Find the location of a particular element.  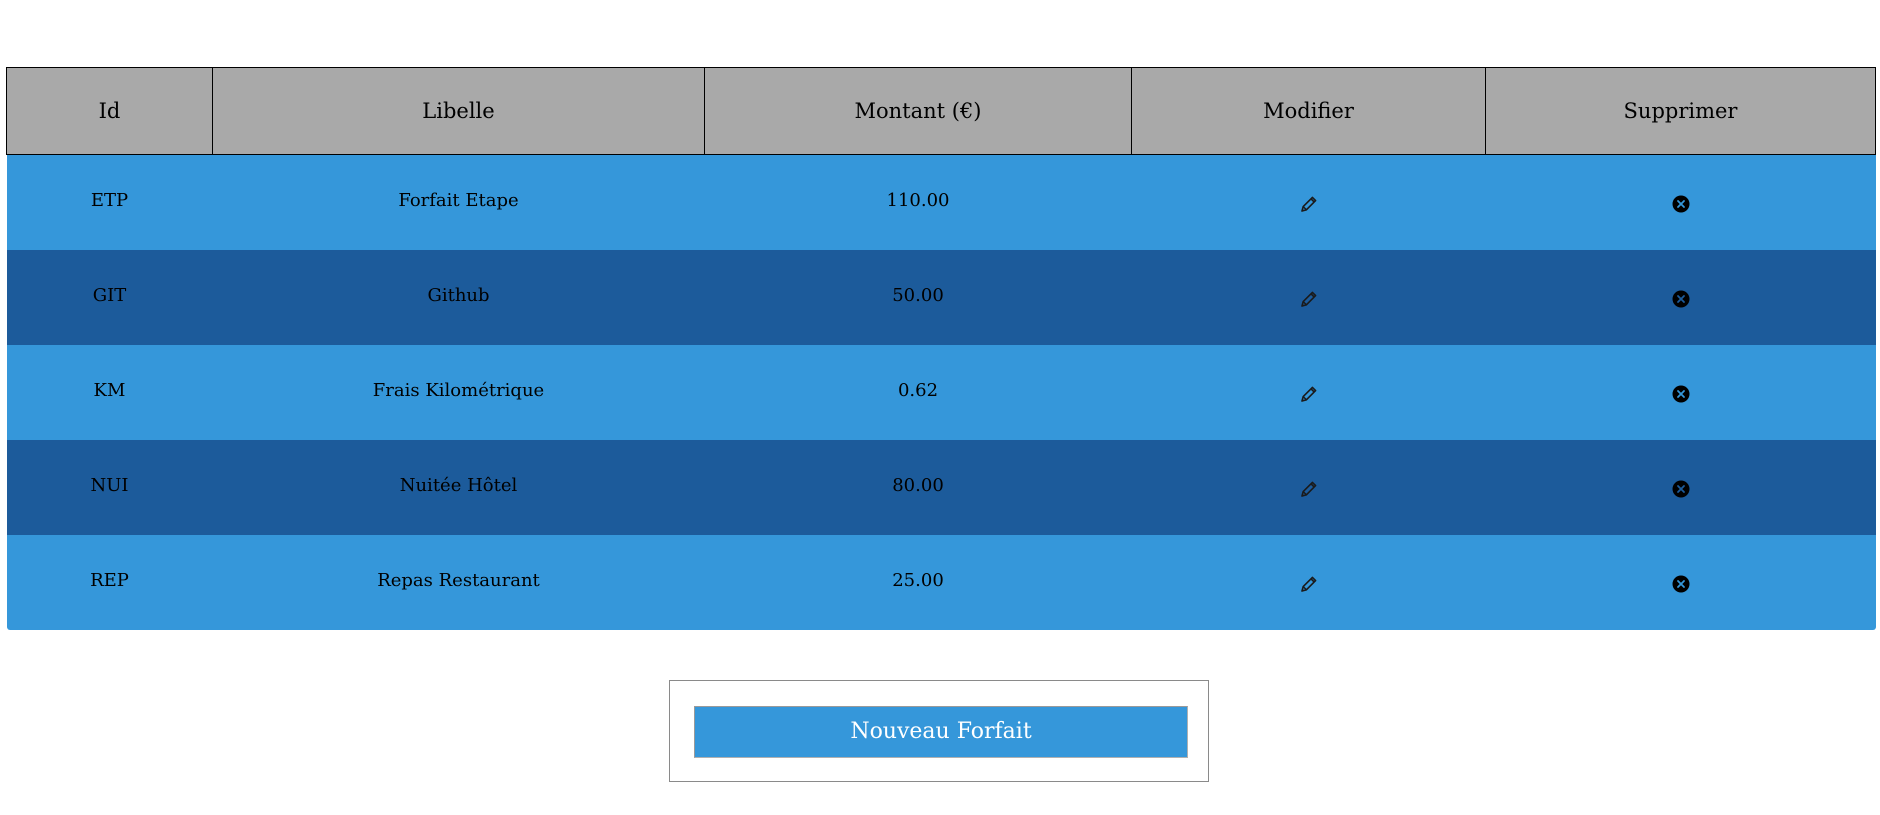

table-row: NUI Nuitée Hôtel 80.00 is located at coordinates (941, 487).